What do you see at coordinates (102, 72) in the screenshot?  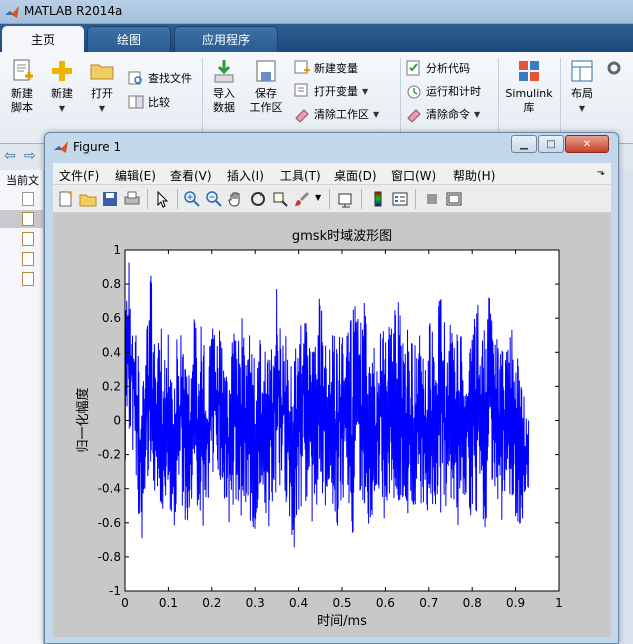 I see `folder-open-icon` at bounding box center [102, 72].